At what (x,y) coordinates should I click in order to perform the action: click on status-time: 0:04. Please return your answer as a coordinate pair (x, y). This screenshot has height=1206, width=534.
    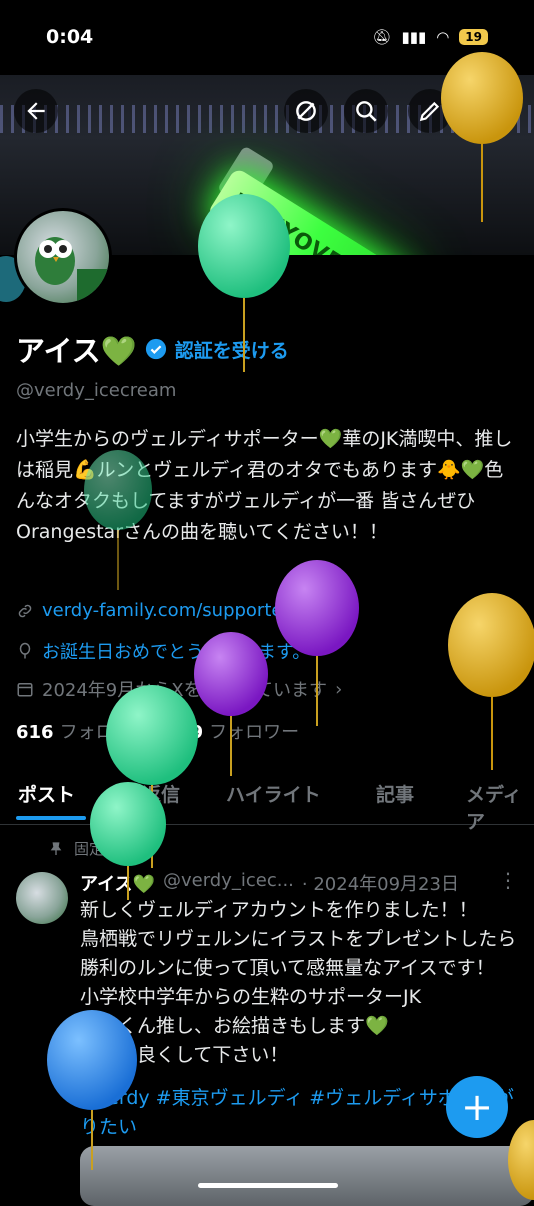
    Looking at the image, I should click on (70, 37).